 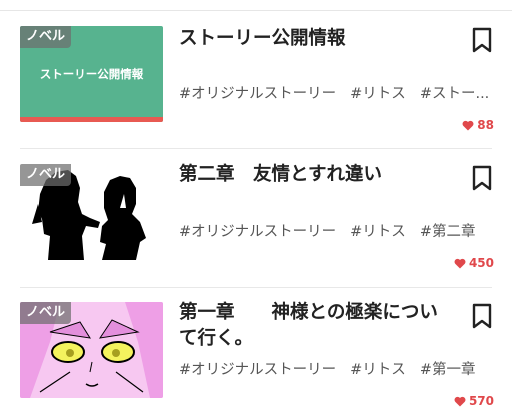 I want to click on tag-list: #オリジナルストーリー #リトス #第二章, so click(x=334, y=231).